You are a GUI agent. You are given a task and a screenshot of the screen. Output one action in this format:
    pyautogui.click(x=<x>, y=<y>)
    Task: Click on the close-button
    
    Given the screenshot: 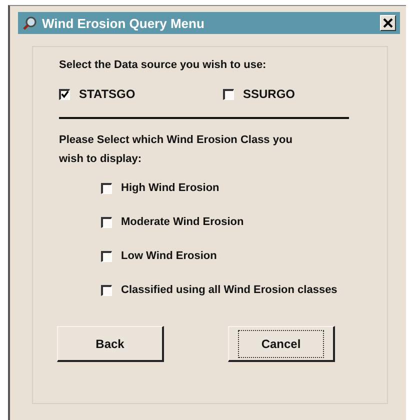 What is the action you would take?
    pyautogui.click(x=388, y=23)
    